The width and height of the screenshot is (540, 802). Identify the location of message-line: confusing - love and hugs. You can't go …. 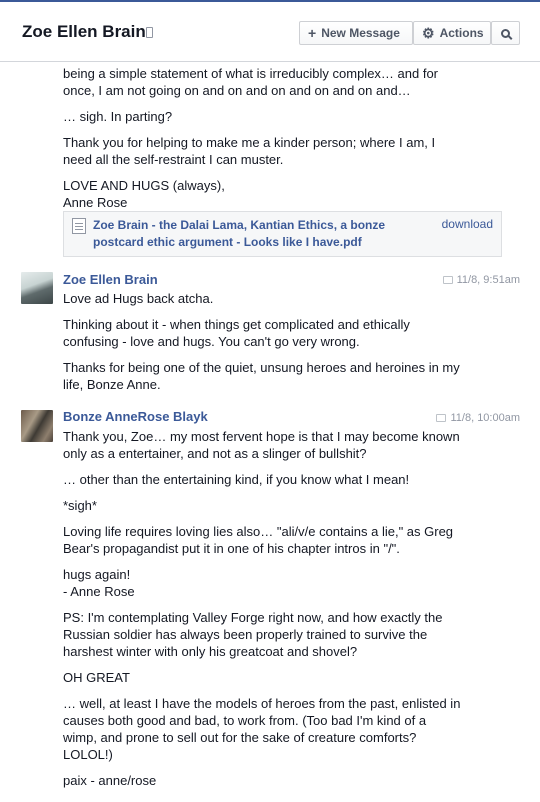
(211, 341).